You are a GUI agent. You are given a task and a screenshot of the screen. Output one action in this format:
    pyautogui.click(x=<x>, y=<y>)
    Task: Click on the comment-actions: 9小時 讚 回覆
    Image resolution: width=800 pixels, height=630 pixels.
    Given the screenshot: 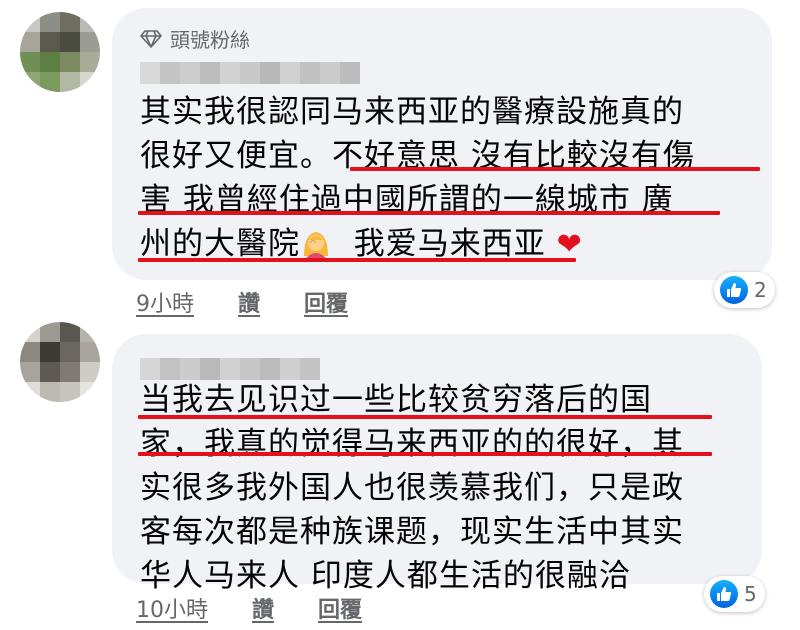 What is the action you would take?
    pyautogui.click(x=242, y=302)
    